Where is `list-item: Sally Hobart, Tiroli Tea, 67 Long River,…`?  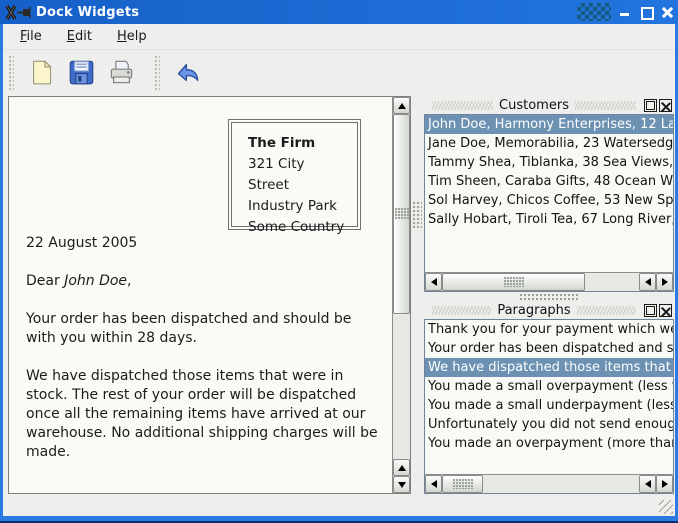
list-item: Sally Hobart, Tiroli Tea, 67 Long River,… is located at coordinates (549, 219).